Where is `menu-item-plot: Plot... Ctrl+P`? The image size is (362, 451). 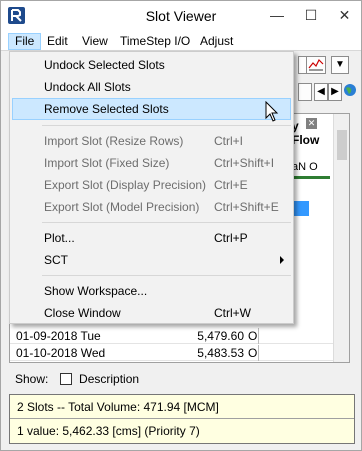 menu-item-plot: Plot... Ctrl+P is located at coordinates (151, 238).